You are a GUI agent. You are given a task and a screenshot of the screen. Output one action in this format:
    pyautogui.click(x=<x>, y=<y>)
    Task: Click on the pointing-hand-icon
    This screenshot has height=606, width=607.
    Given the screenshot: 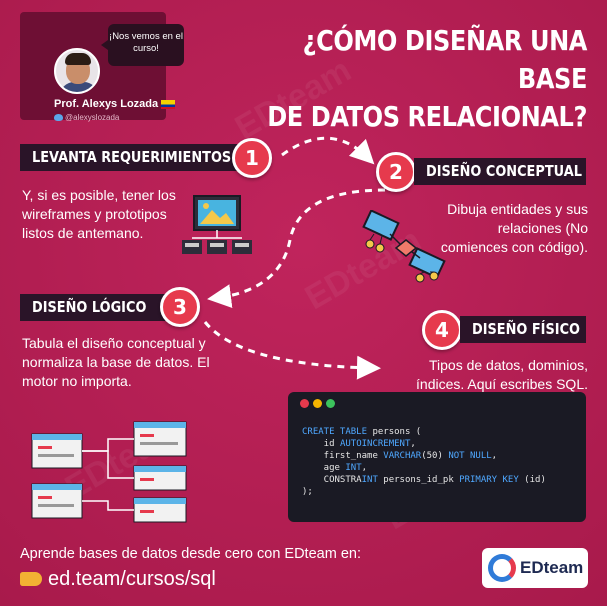 What is the action you would take?
    pyautogui.click(x=31, y=579)
    